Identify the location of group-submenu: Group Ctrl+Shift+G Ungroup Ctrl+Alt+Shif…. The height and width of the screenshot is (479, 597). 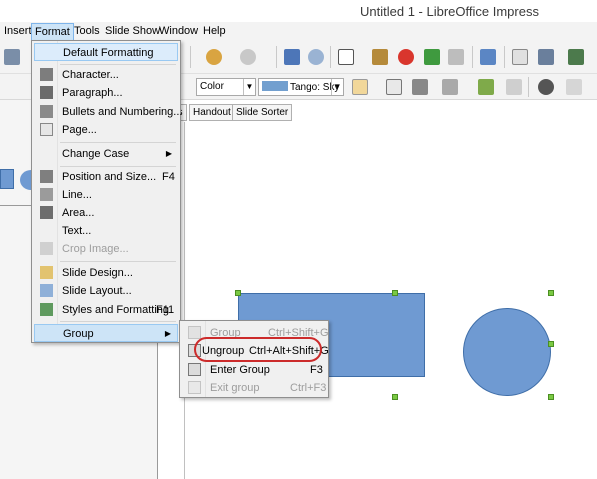
(254, 359).